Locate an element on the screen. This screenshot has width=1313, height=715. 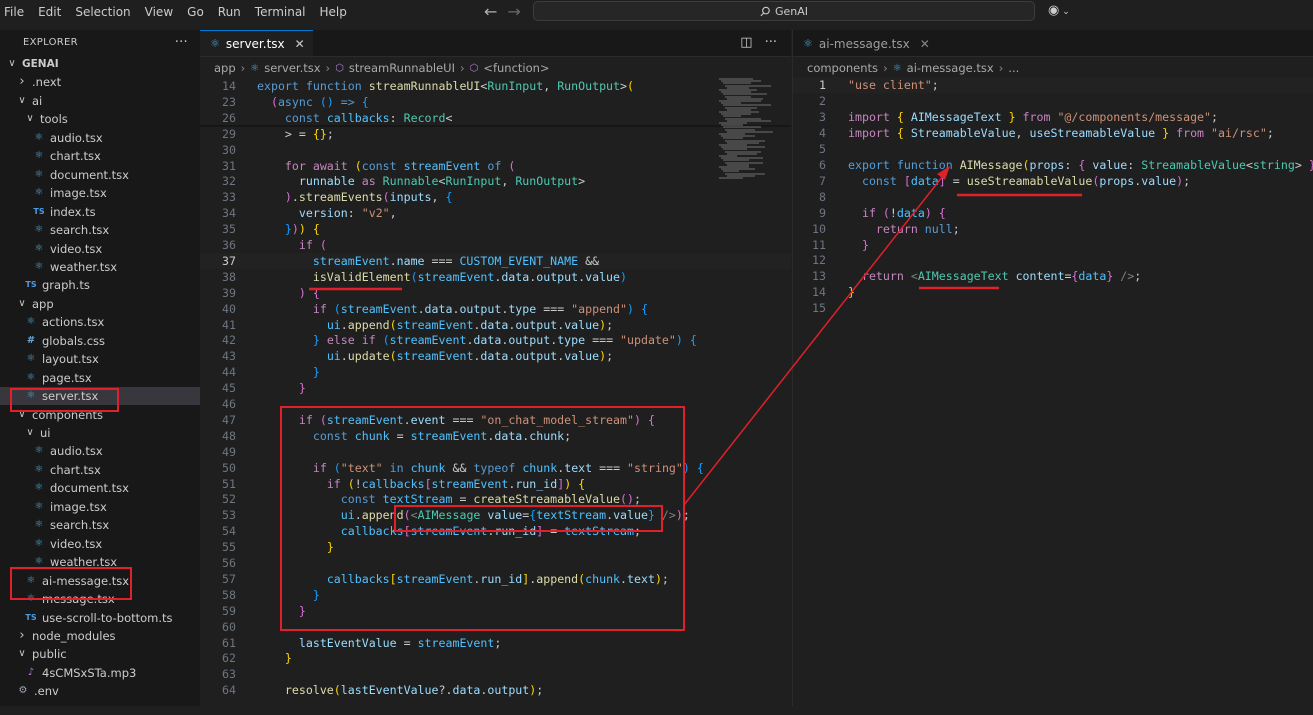
back-arrow-icon: ← is located at coordinates (490, 11).